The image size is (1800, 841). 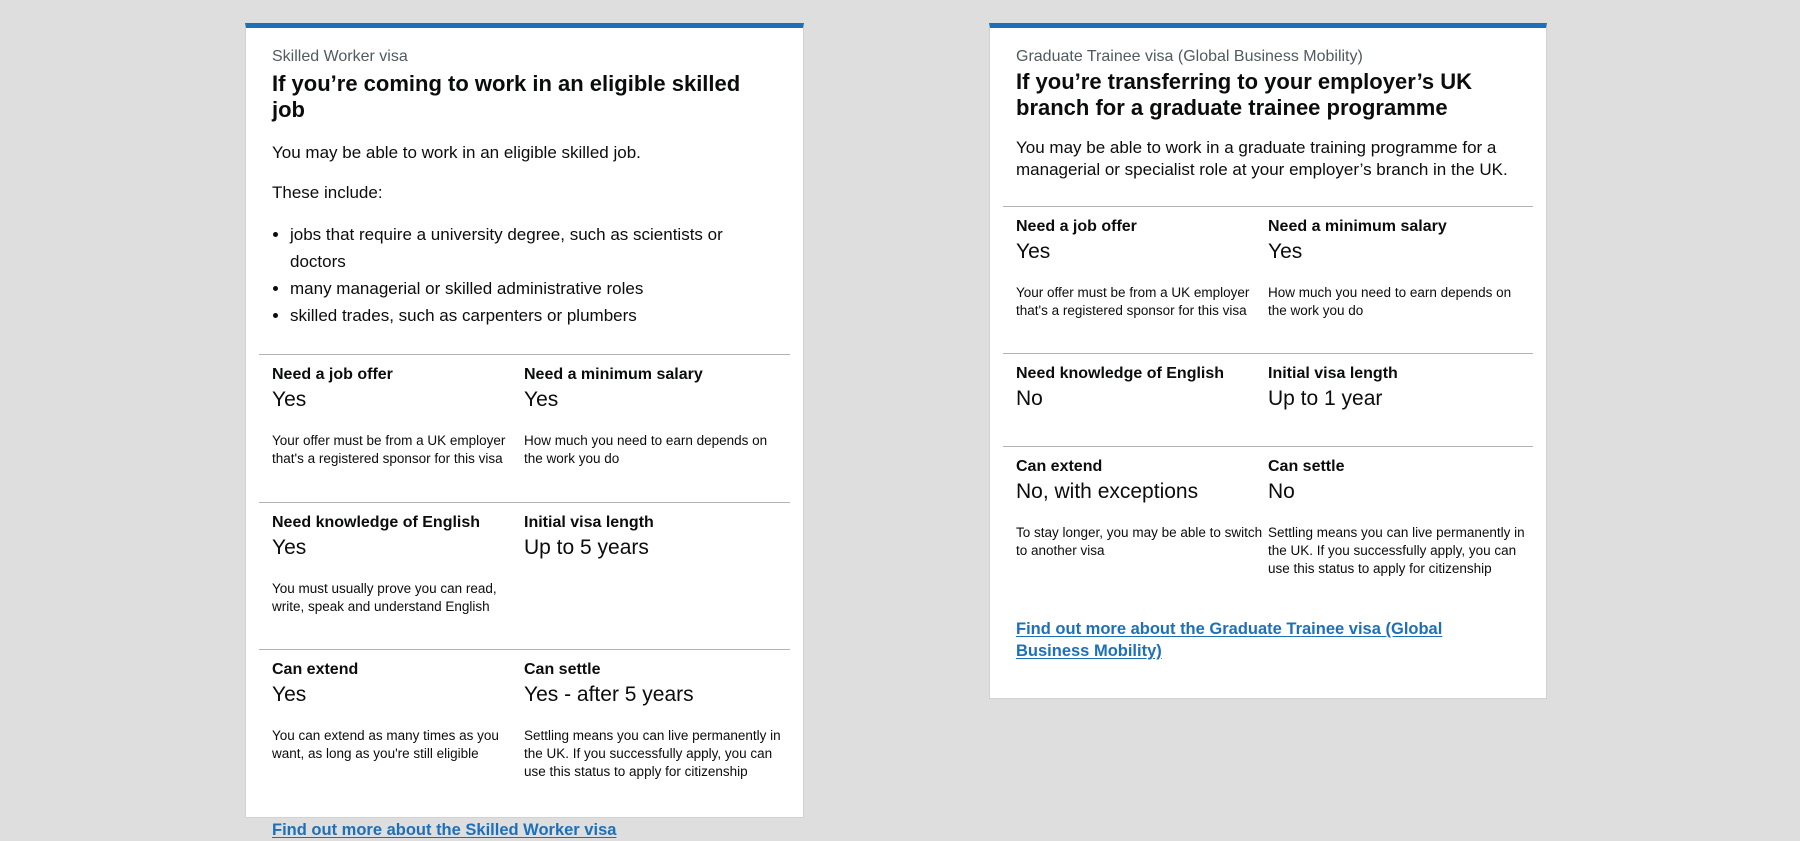 What do you see at coordinates (609, 694) in the screenshot?
I see `fact-value: Yes - after 5 years` at bounding box center [609, 694].